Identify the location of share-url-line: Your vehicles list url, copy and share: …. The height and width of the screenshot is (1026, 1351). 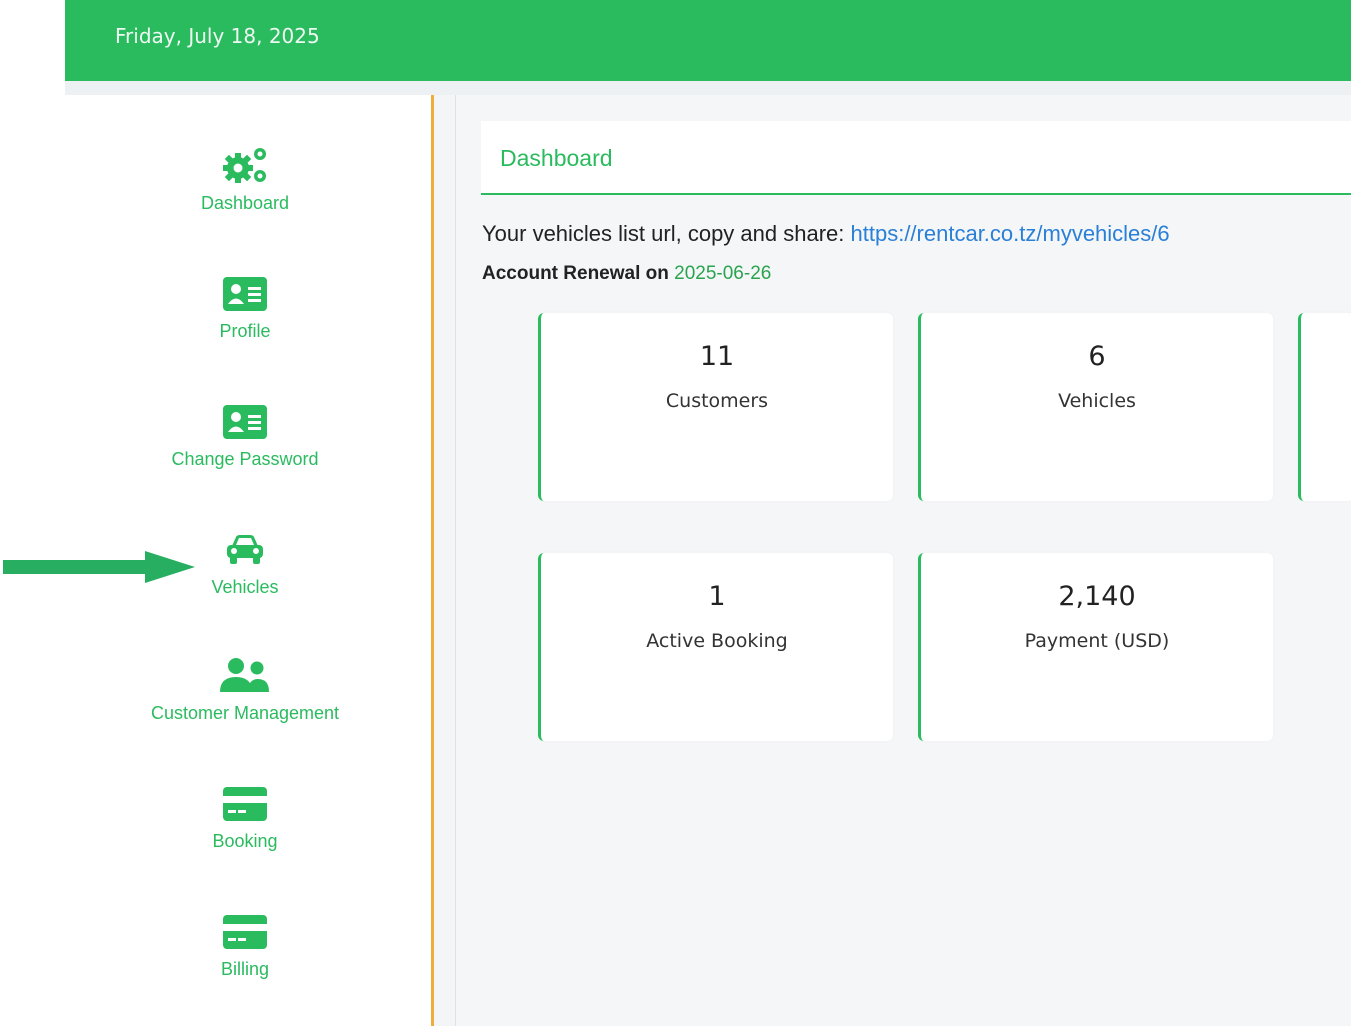
(826, 234).